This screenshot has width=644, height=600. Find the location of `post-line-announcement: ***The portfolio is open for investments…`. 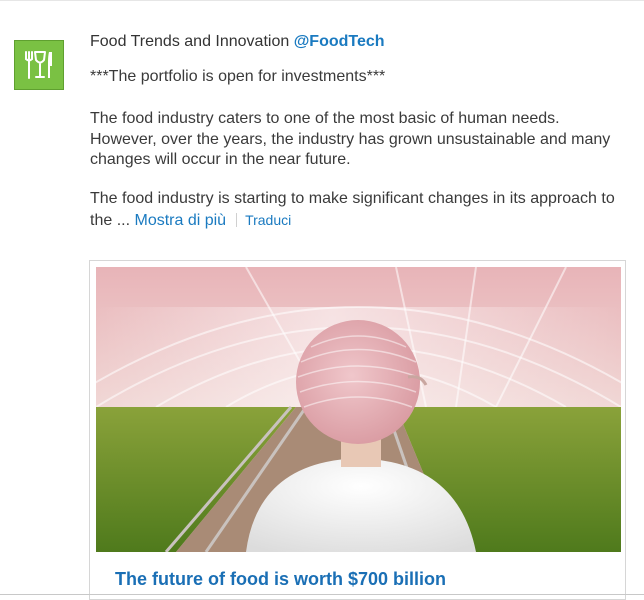

post-line-announcement: ***The portfolio is open for investments… is located at coordinates (238, 76).